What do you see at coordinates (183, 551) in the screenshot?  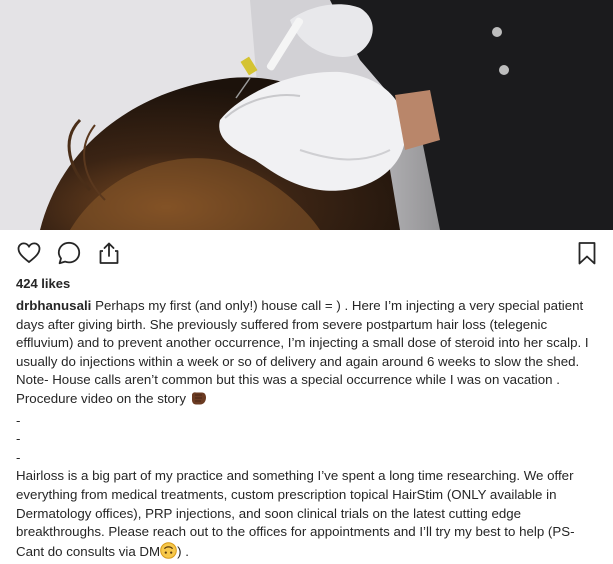 I see `caption-text-2-end: ) .` at bounding box center [183, 551].